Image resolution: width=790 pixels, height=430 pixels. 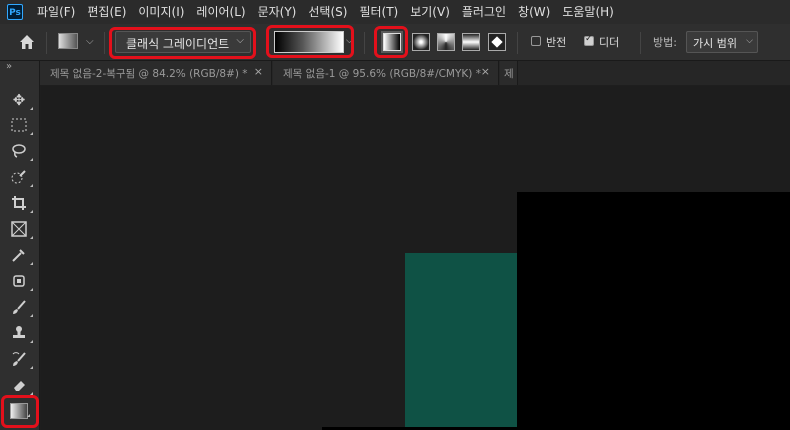 I want to click on menu-select: 선택(S), so click(x=327, y=12).